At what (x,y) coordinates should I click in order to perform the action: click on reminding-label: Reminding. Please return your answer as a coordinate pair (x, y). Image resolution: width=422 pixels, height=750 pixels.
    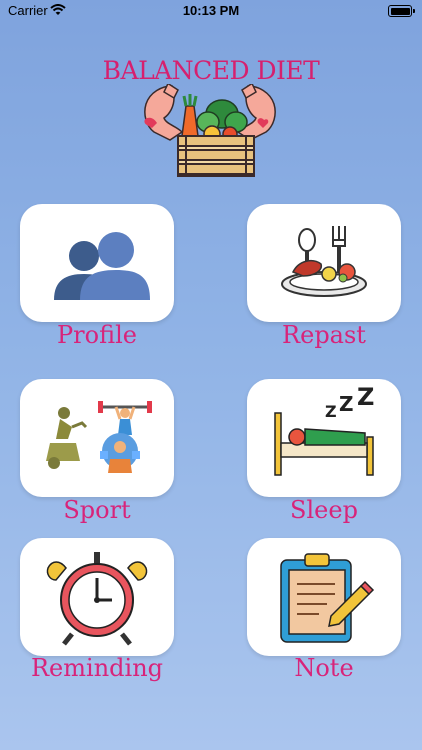
    Looking at the image, I should click on (98, 668).